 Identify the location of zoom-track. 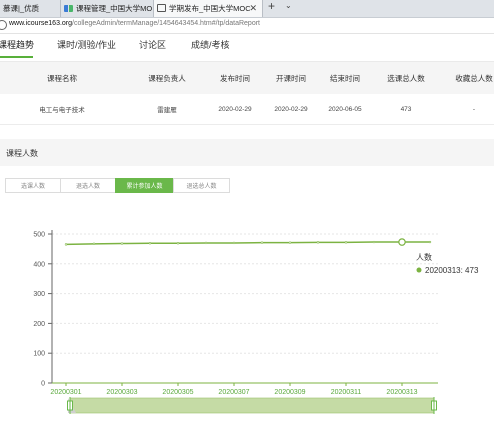
(252, 405).